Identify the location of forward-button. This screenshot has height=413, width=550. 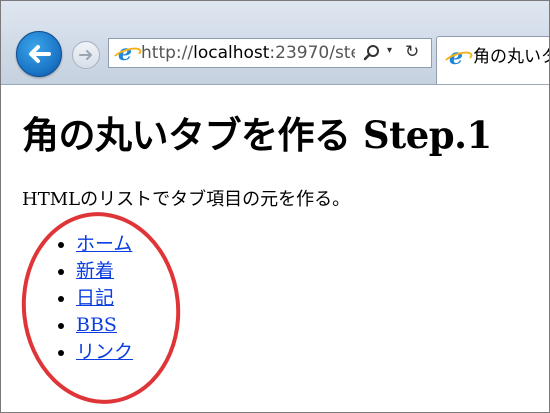
(86, 55).